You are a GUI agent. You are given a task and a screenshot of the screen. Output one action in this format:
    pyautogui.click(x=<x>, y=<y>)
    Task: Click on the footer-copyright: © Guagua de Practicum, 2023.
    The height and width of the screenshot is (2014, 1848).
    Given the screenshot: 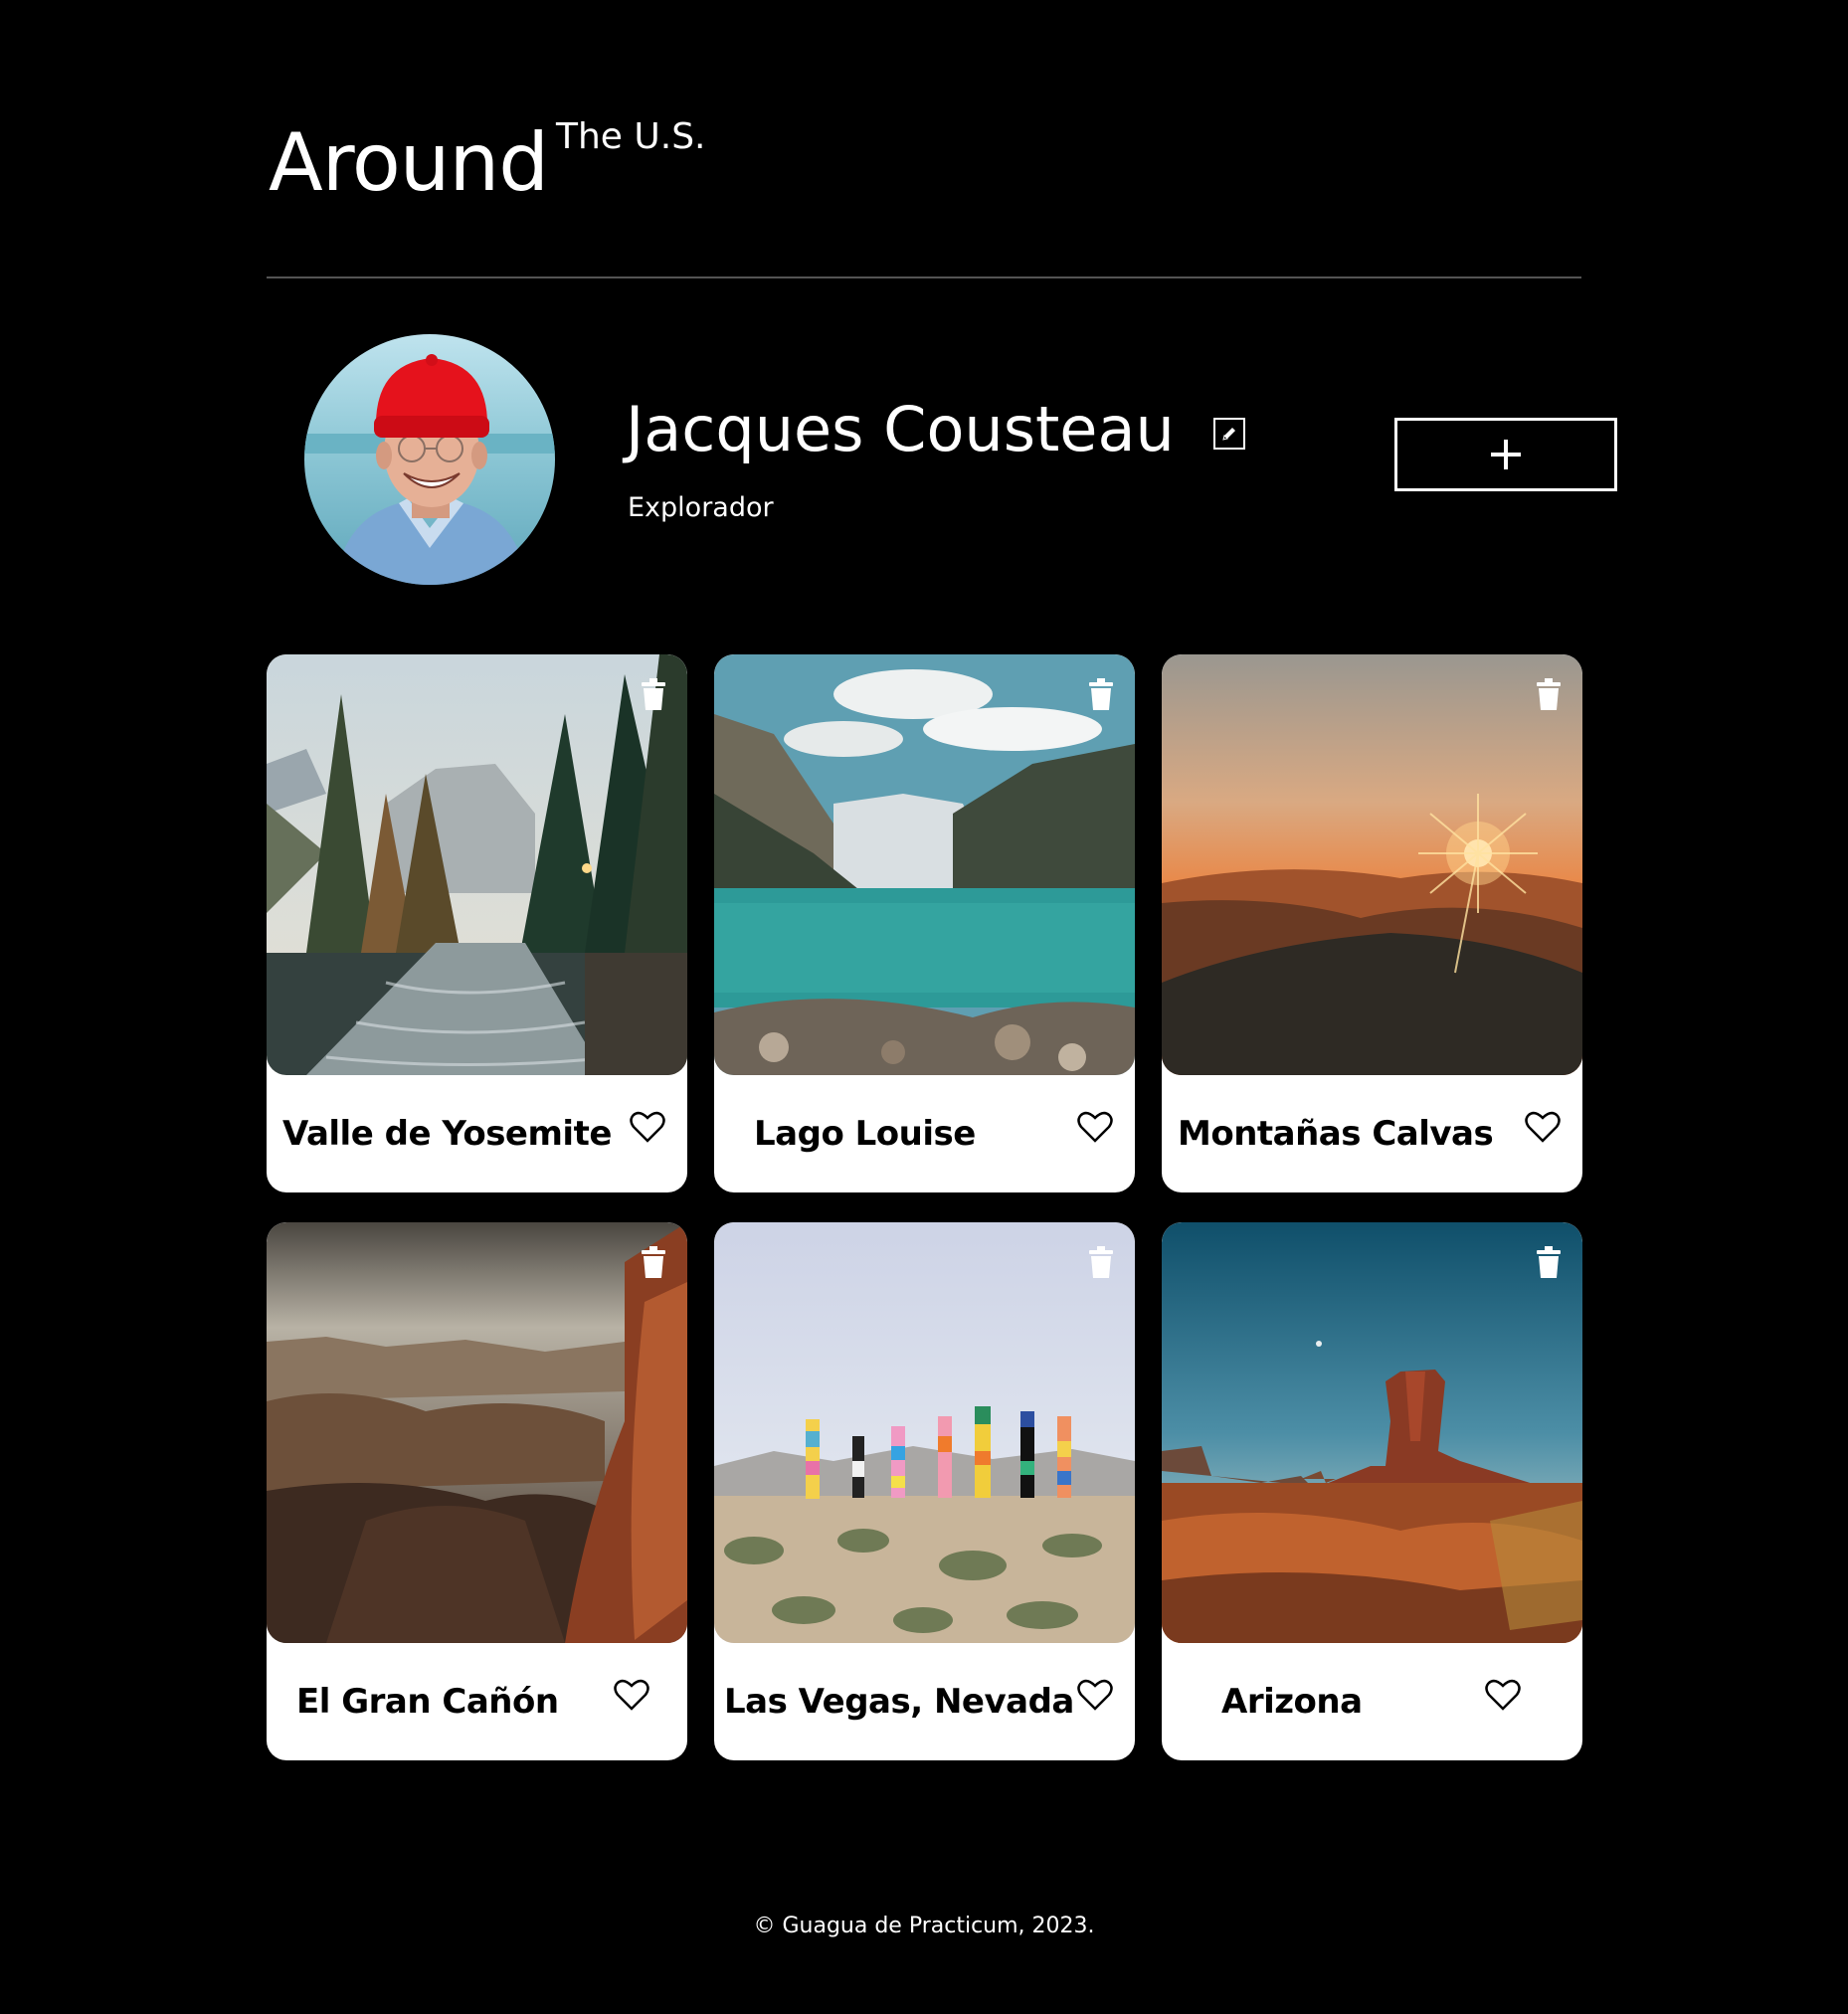 What is the action you would take?
    pyautogui.click(x=924, y=1926)
    